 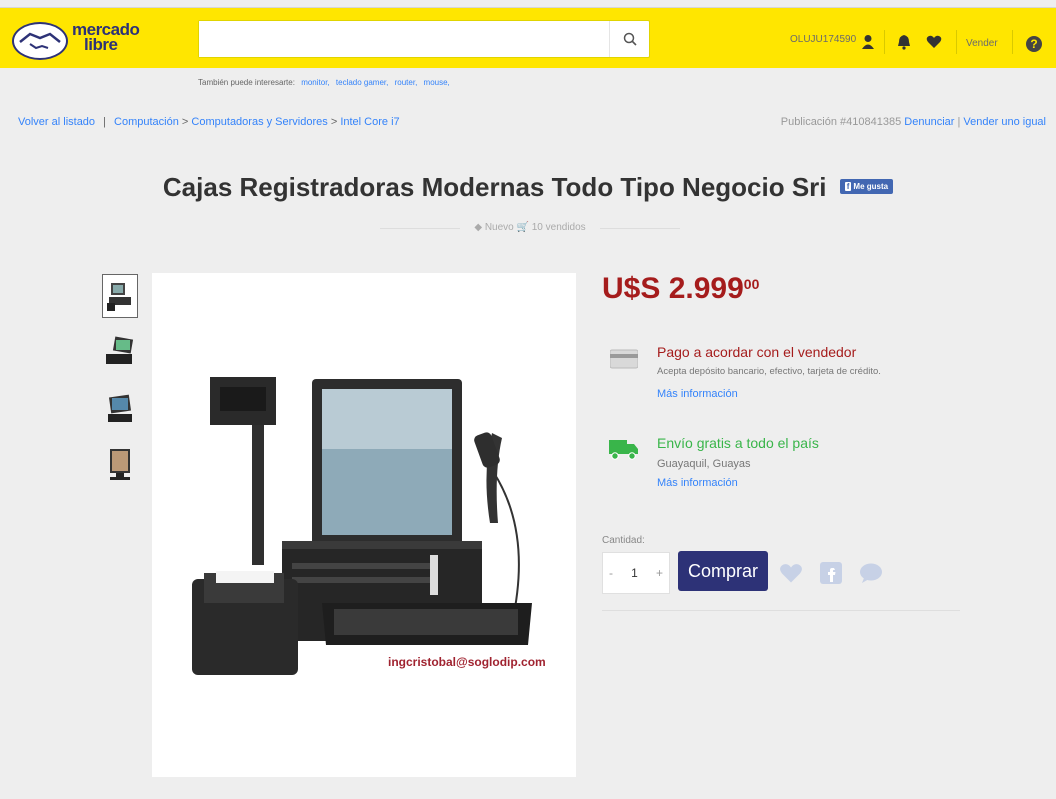 What do you see at coordinates (929, 122) in the screenshot?
I see `report-link: Denunciar` at bounding box center [929, 122].